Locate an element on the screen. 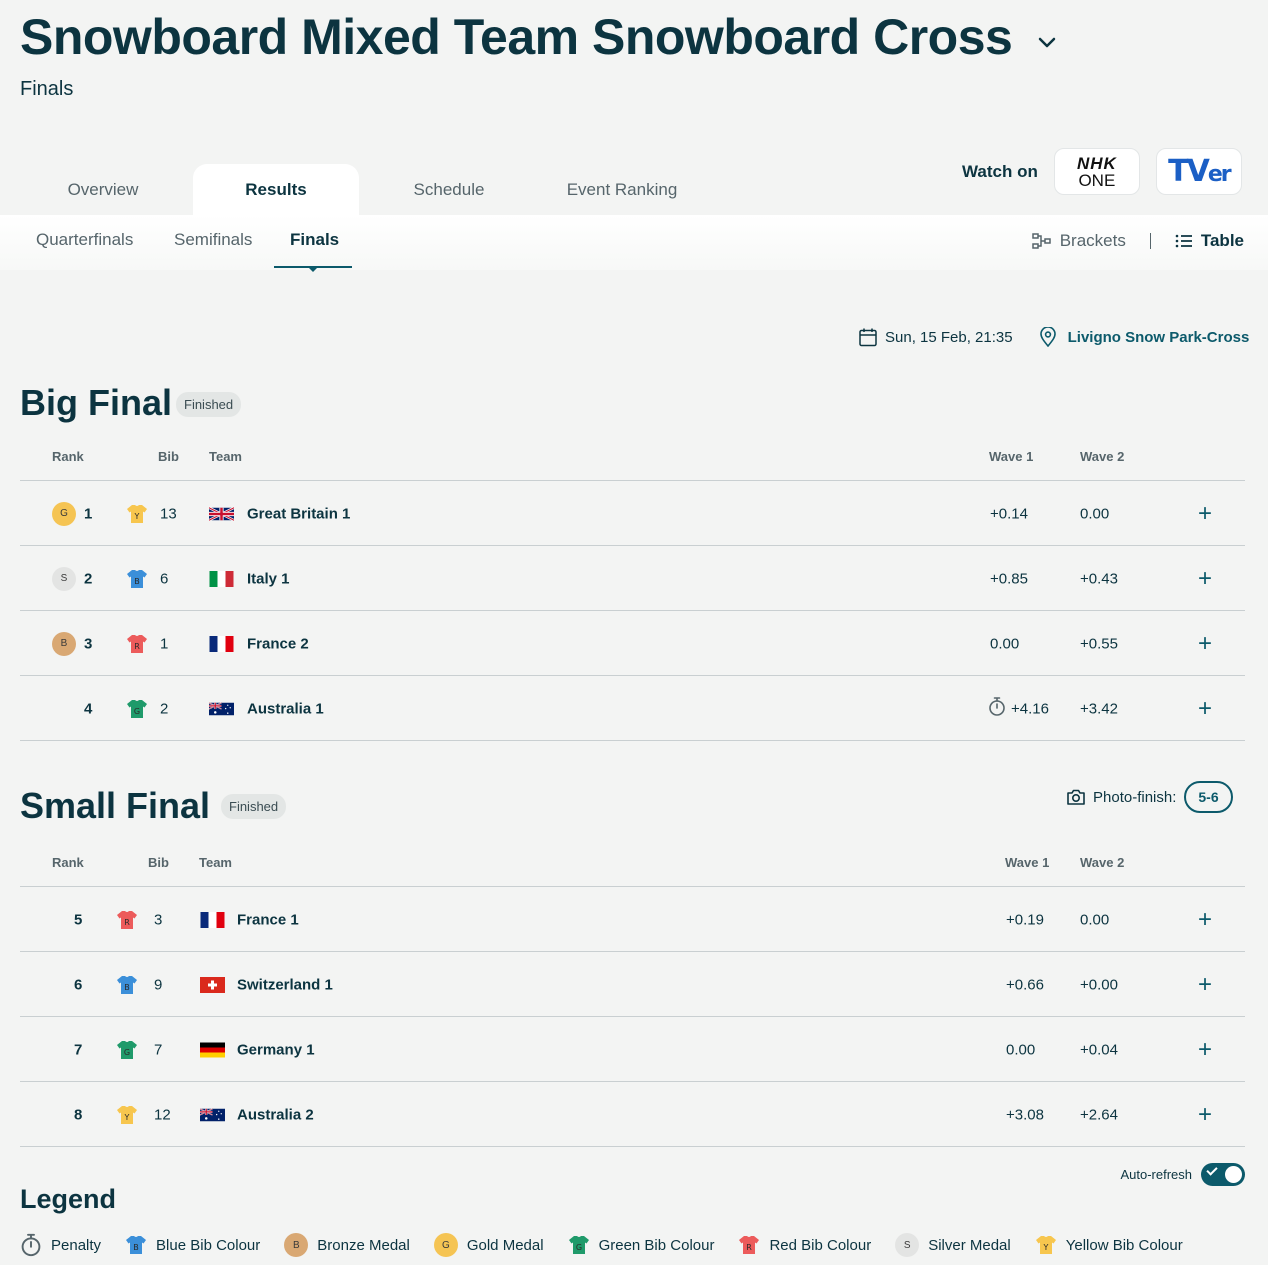 This screenshot has height=1265, width=1268. yellow-bib-icon: Y is located at coordinates (1046, 1245).